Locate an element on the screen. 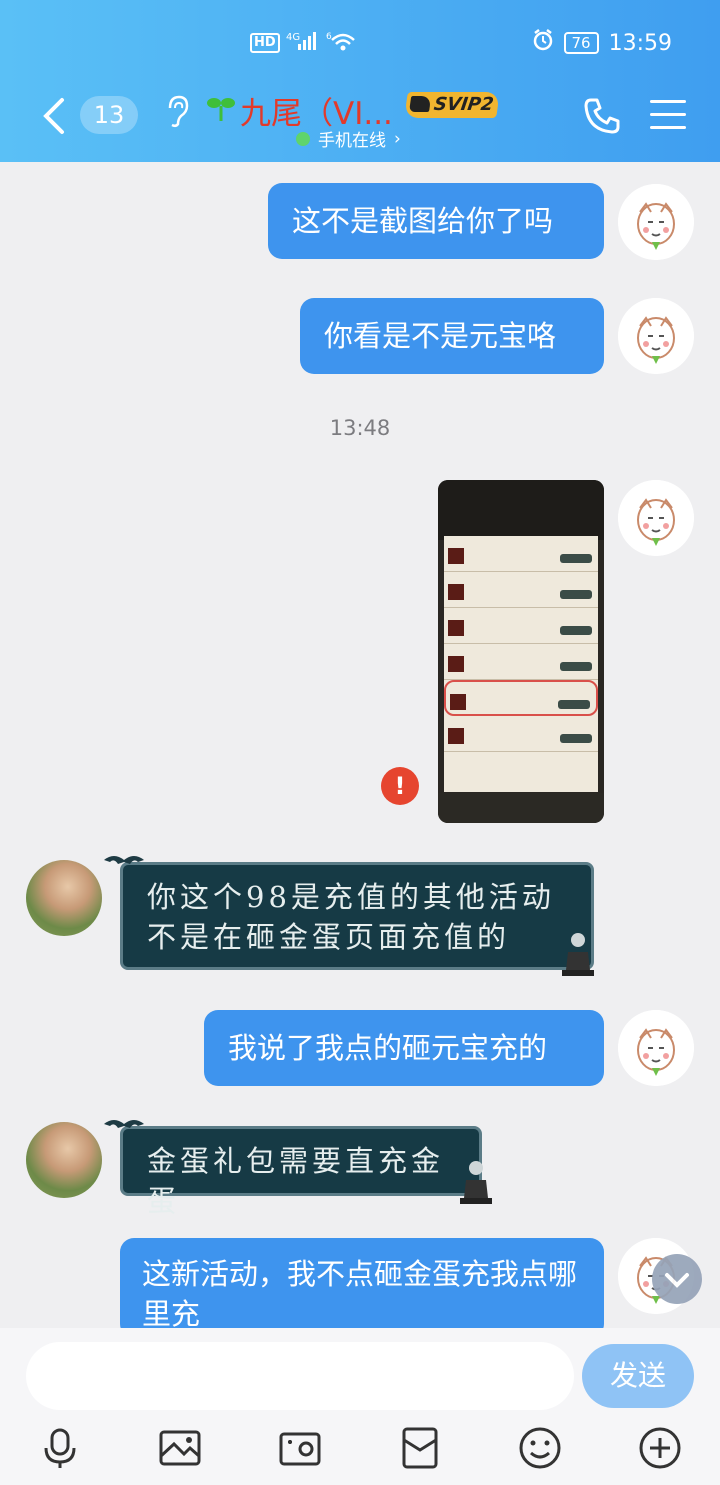 This screenshot has width=720, height=1485. svip-label: SVIP2 is located at coordinates (463, 104).